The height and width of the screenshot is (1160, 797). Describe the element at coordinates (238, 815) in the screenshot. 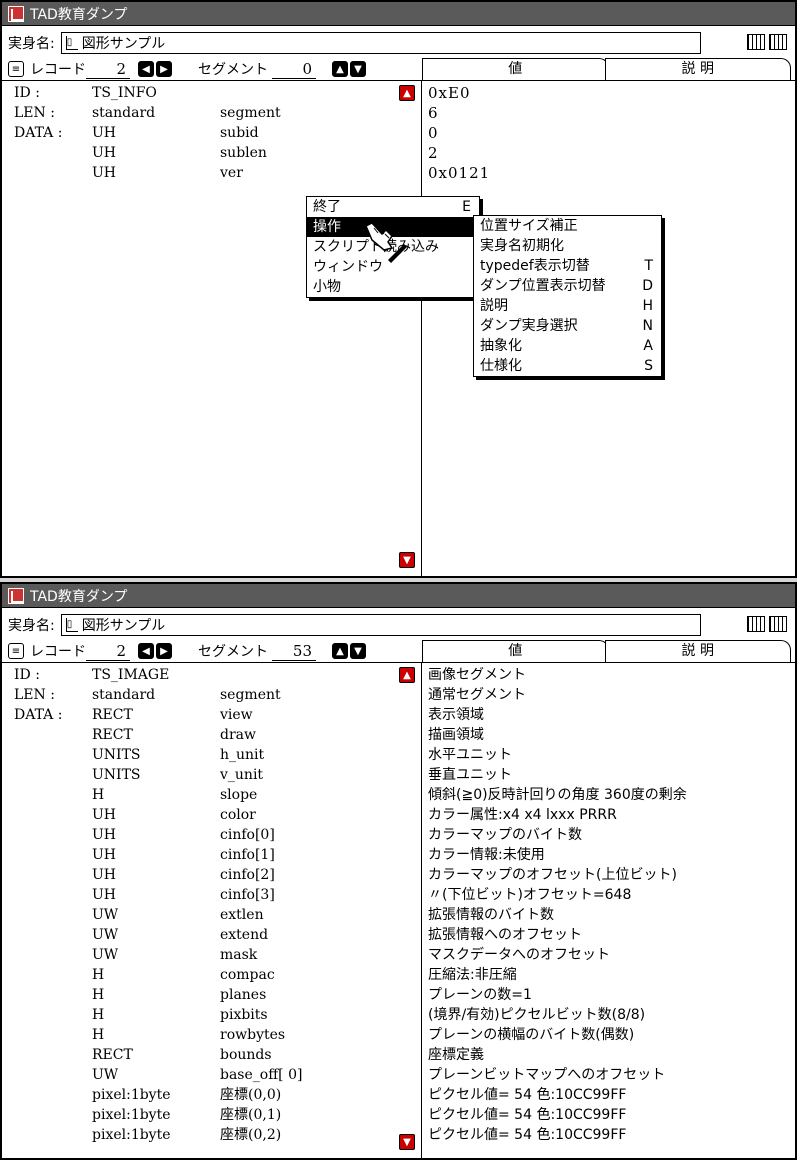

I see `row-field: color` at that location.